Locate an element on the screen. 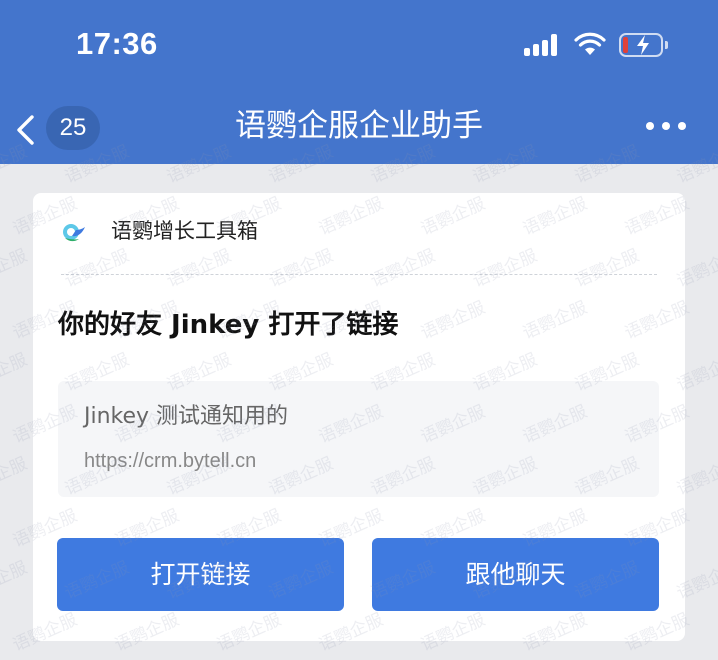 Image resolution: width=718 pixels, height=660 pixels. wifi-icon is located at coordinates (590, 43).